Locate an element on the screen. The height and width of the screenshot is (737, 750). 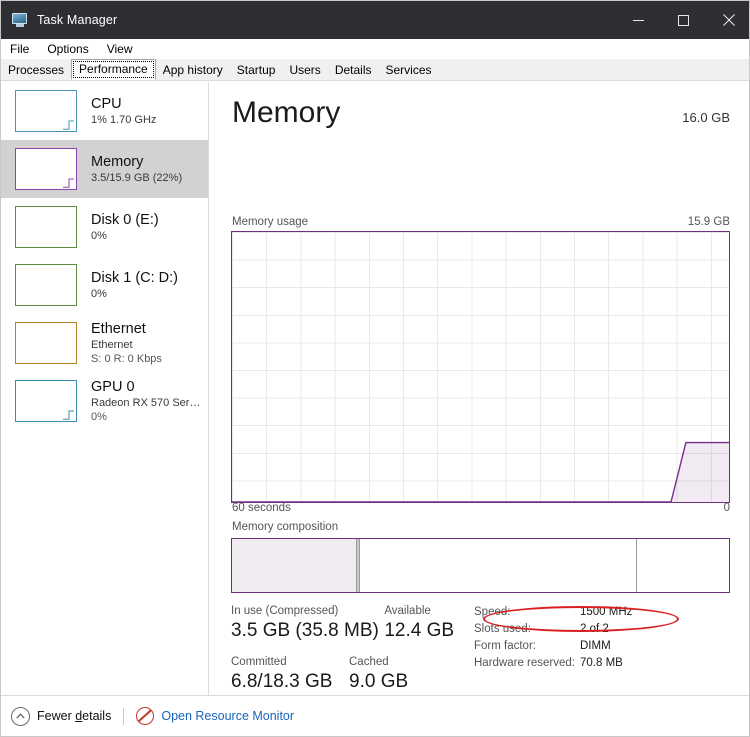
stat-caption: Cached is located at coordinates (369, 662).